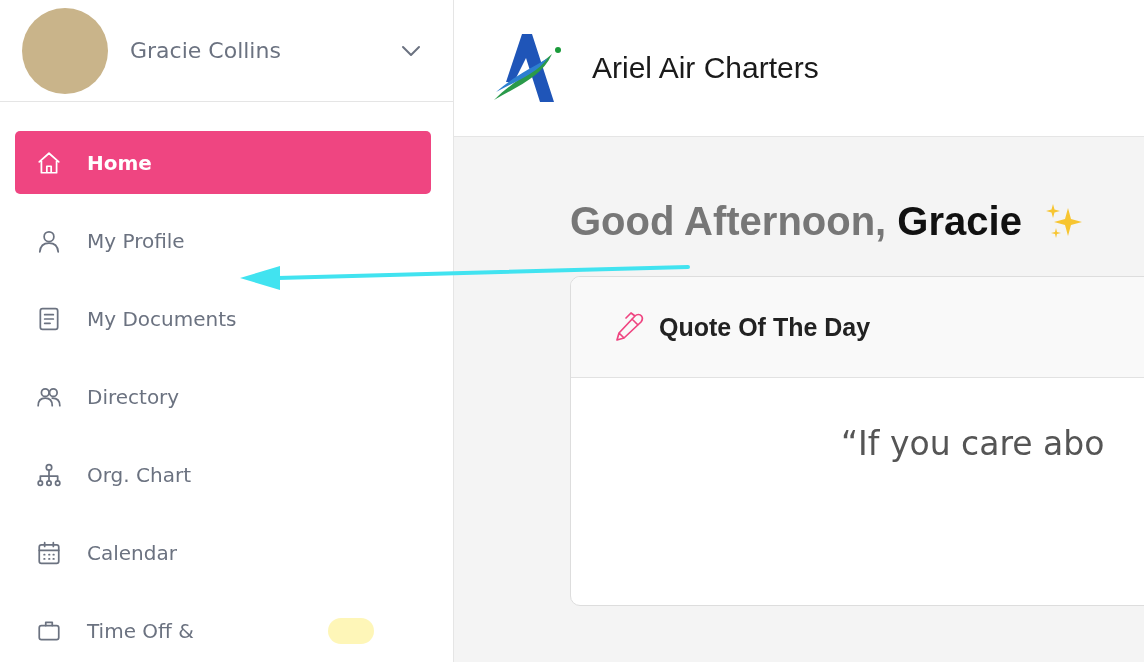  I want to click on quote-text: “If you care abo, so click(973, 443).